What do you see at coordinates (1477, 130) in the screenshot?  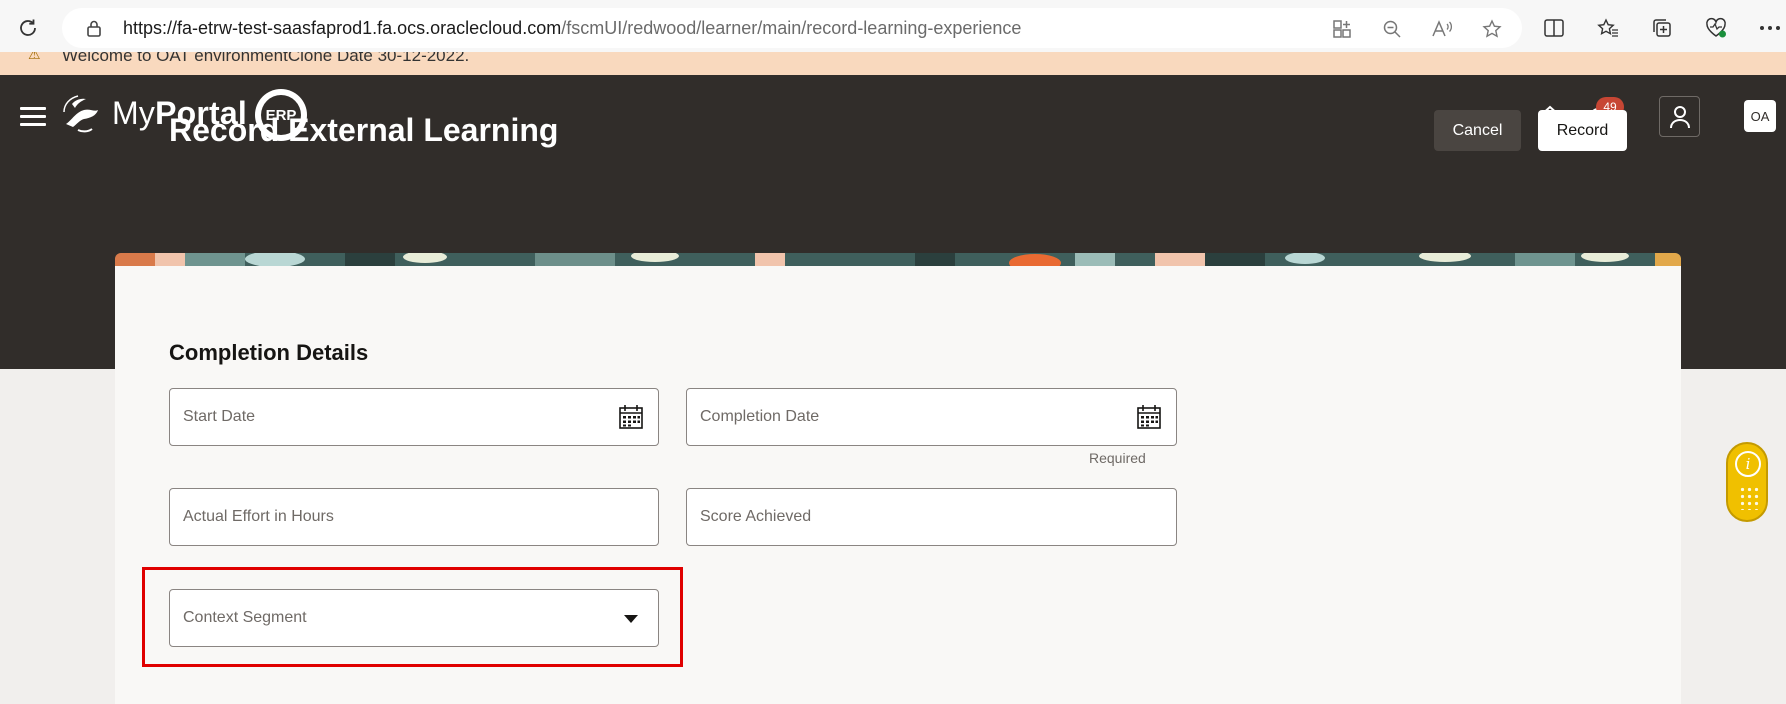 I see `cancel-button: Cancel` at bounding box center [1477, 130].